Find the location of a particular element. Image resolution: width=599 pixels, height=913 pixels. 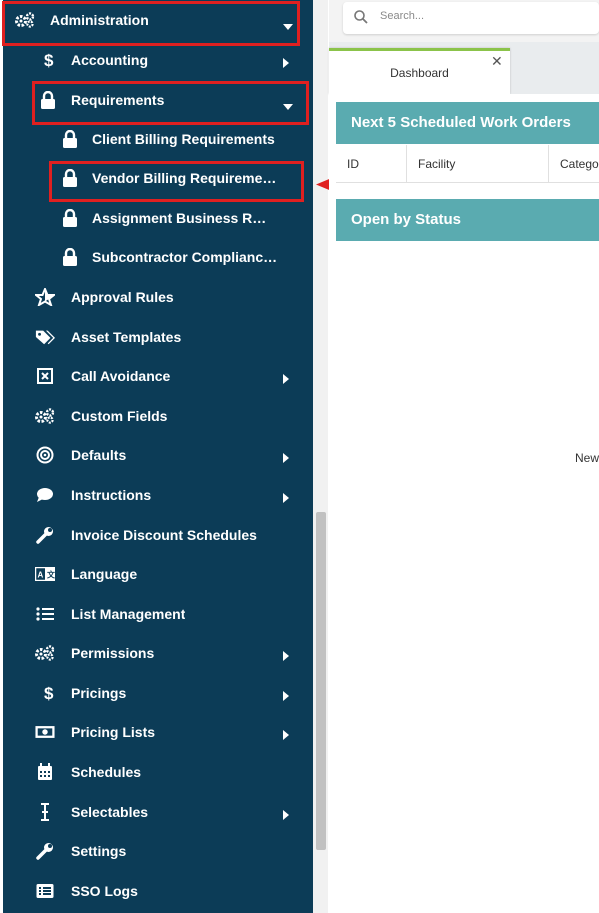

sidebar-item-label: Accounting is located at coordinates (109, 60).